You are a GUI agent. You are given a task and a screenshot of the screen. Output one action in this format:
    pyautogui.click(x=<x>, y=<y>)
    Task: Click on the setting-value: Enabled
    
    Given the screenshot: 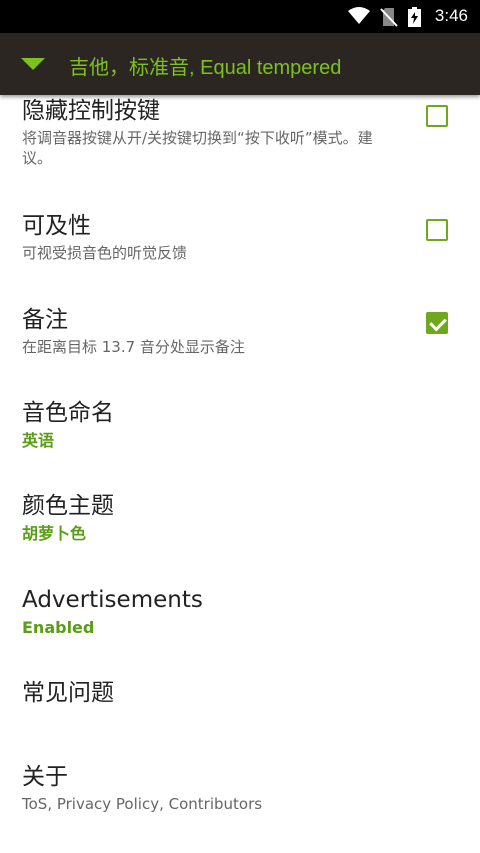 What is the action you would take?
    pyautogui.click(x=58, y=627)
    